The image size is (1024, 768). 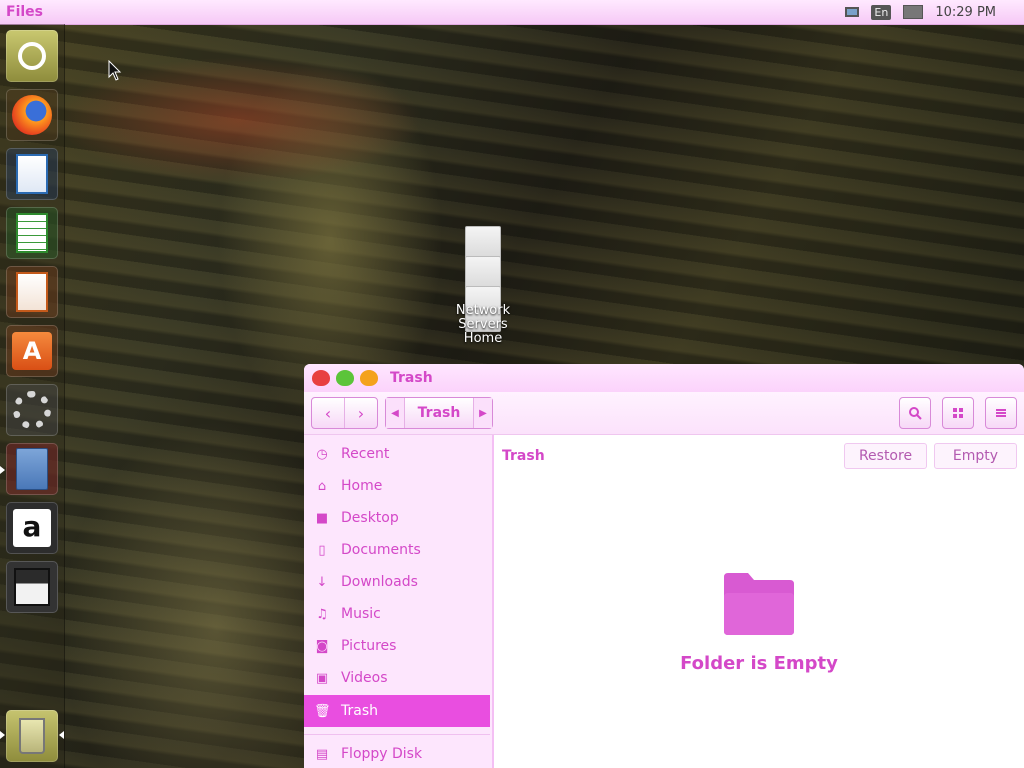 I want to click on folder-icon, so click(x=759, y=604).